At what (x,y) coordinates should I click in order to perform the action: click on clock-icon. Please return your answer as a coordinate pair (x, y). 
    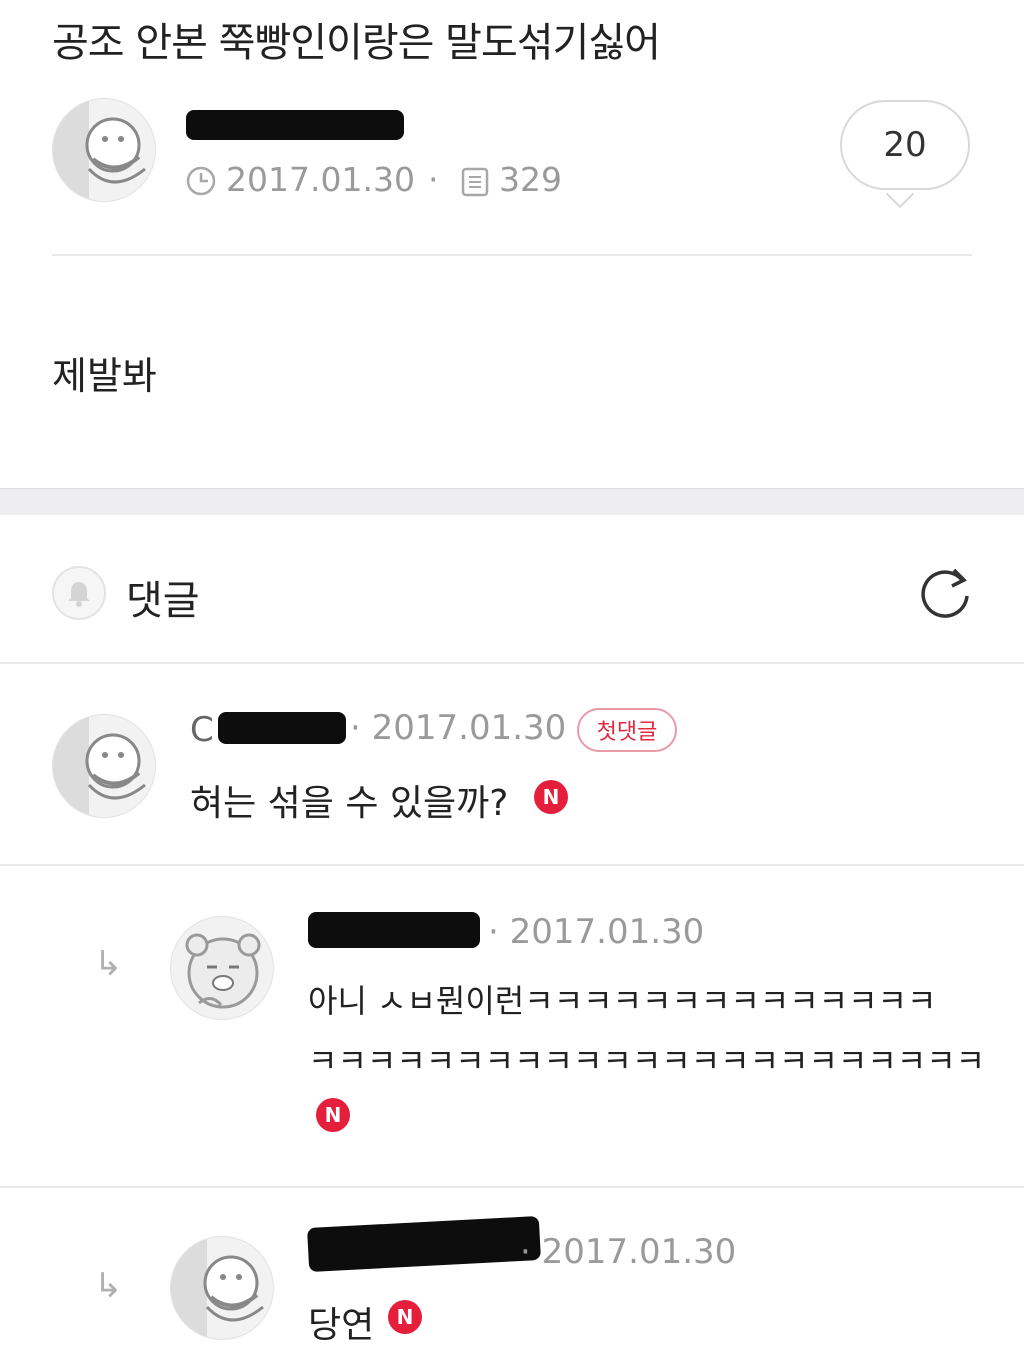
    Looking at the image, I should click on (201, 181).